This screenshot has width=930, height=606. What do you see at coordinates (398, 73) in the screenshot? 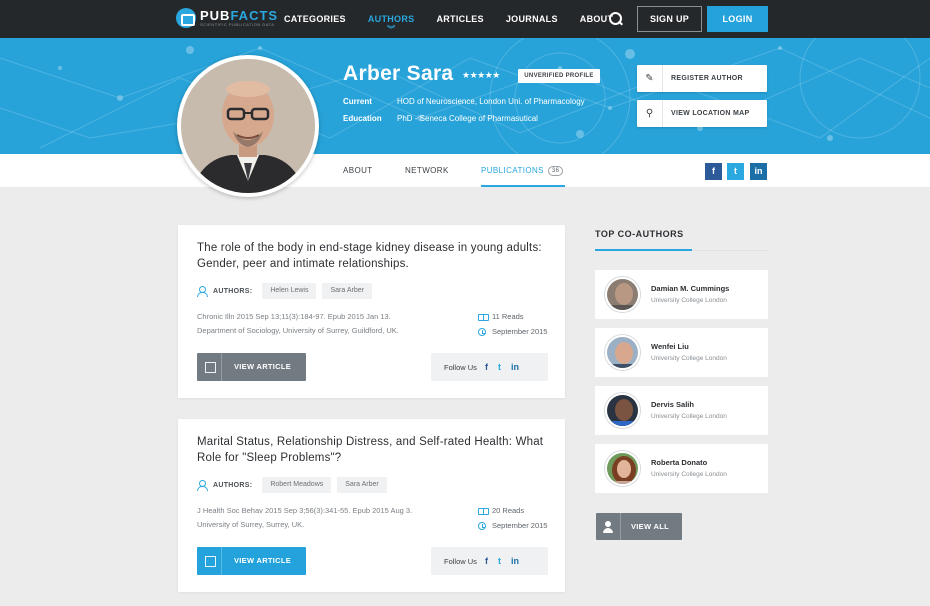
I see `author-name: Arber Sara` at bounding box center [398, 73].